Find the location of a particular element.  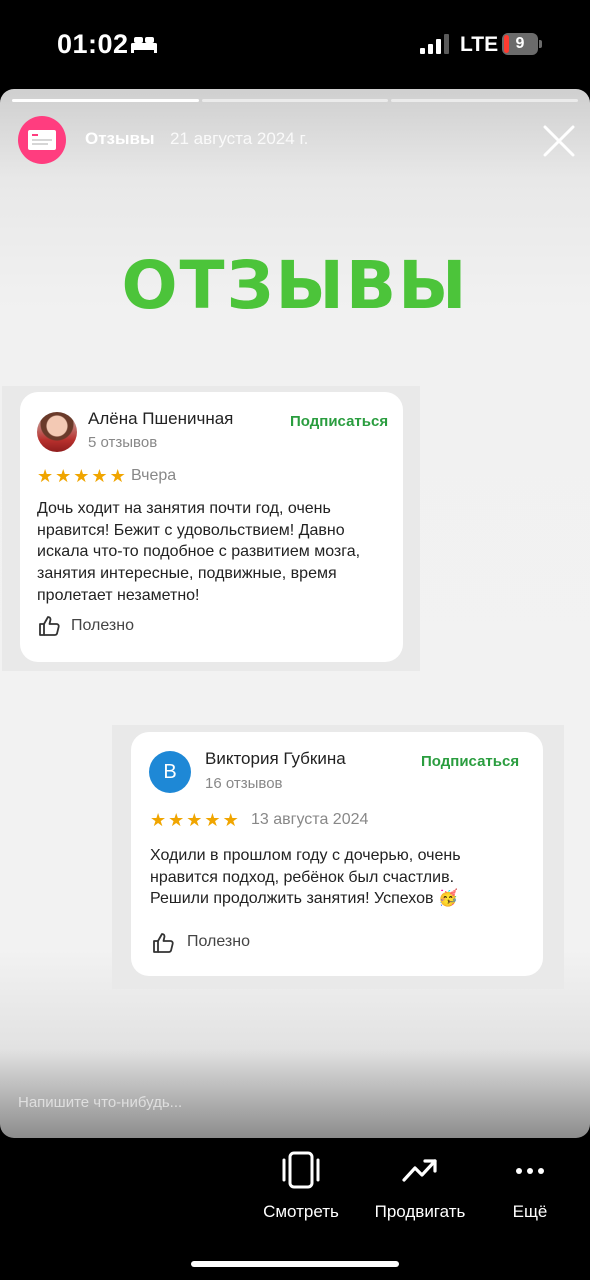

review-text-line: Дочь ходит на занятия почти год, очень is located at coordinates (184, 508).